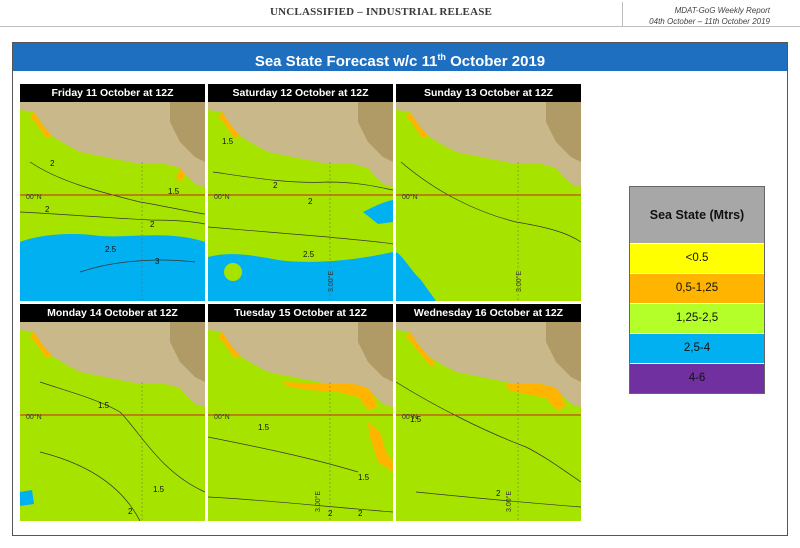 This screenshot has height=548, width=800. Describe the element at coordinates (112, 201) in the screenshot. I see `sea-state-map: 00°N 2 2 2.5 3 2 1.5` at that location.